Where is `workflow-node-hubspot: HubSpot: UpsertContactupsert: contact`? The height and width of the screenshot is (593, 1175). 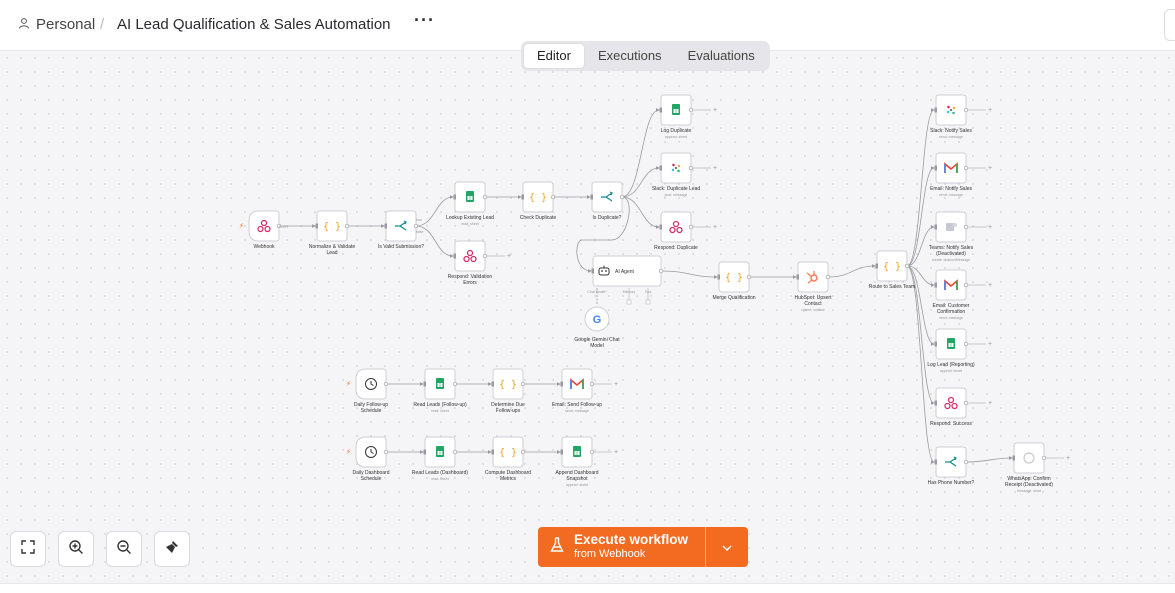 workflow-node-hubspot: HubSpot: UpsertContactupsert: contact is located at coordinates (814, 286).